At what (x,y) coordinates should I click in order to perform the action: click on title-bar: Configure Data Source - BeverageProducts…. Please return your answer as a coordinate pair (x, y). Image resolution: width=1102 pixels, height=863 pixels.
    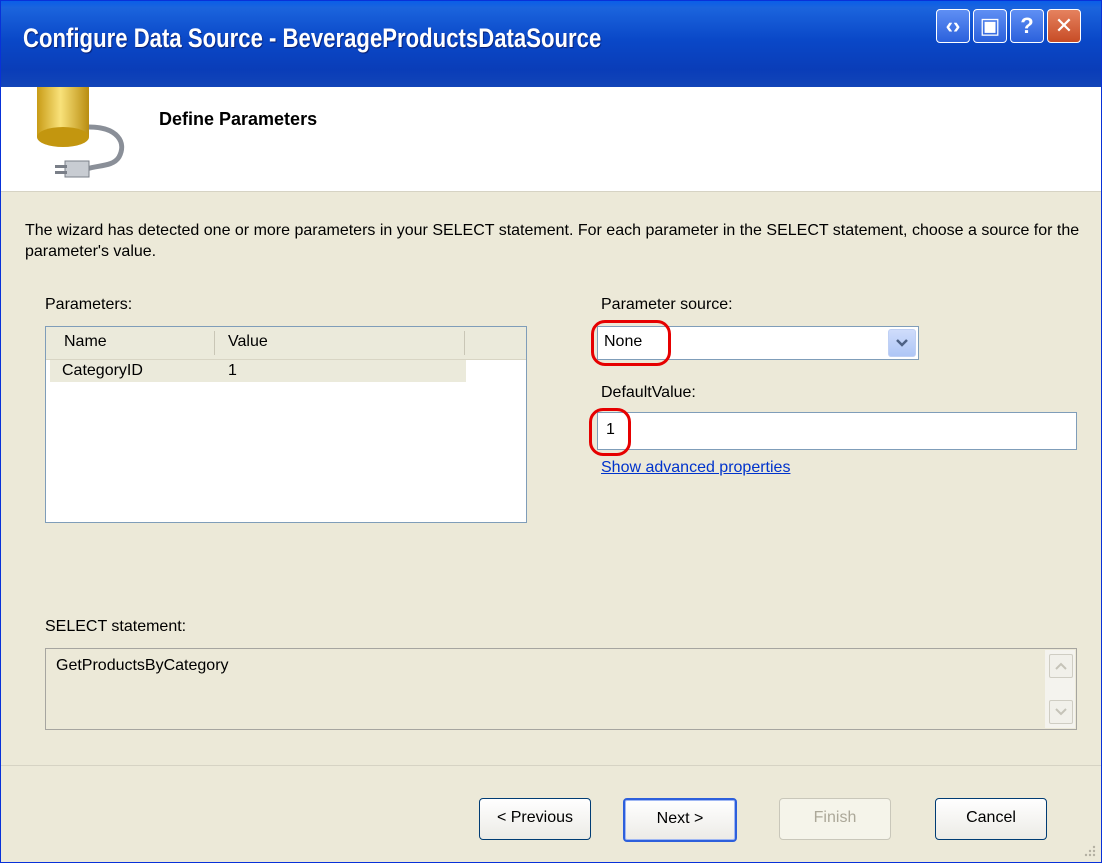
    Looking at the image, I should click on (551, 44).